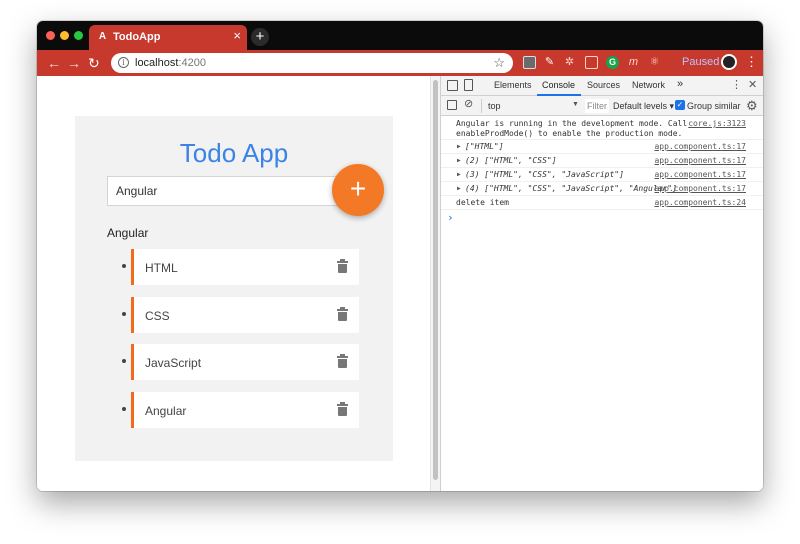 Image resolution: width=800 pixels, height=544 pixels. What do you see at coordinates (700, 203) in the screenshot?
I see `log-source-link: app.component.ts:24` at bounding box center [700, 203].